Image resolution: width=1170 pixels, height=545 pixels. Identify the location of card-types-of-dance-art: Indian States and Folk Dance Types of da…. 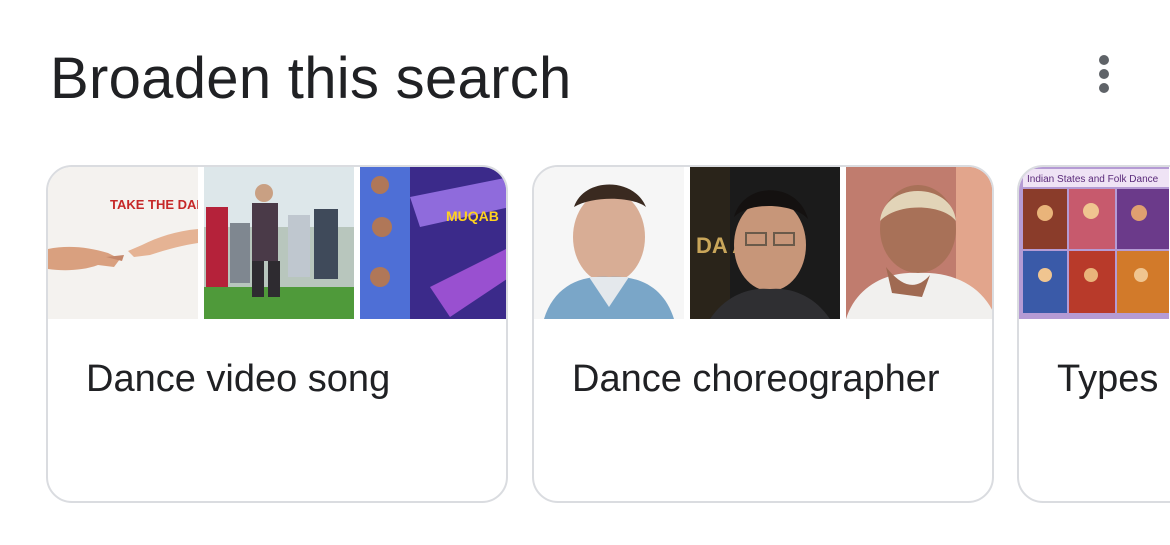
(1093, 334).